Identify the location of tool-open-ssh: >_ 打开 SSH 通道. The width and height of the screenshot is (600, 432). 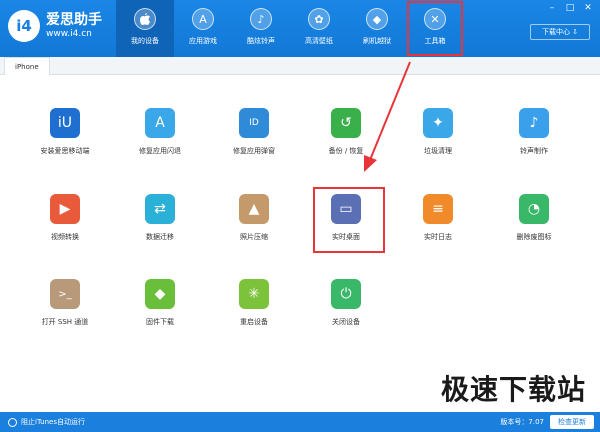
(65, 303).